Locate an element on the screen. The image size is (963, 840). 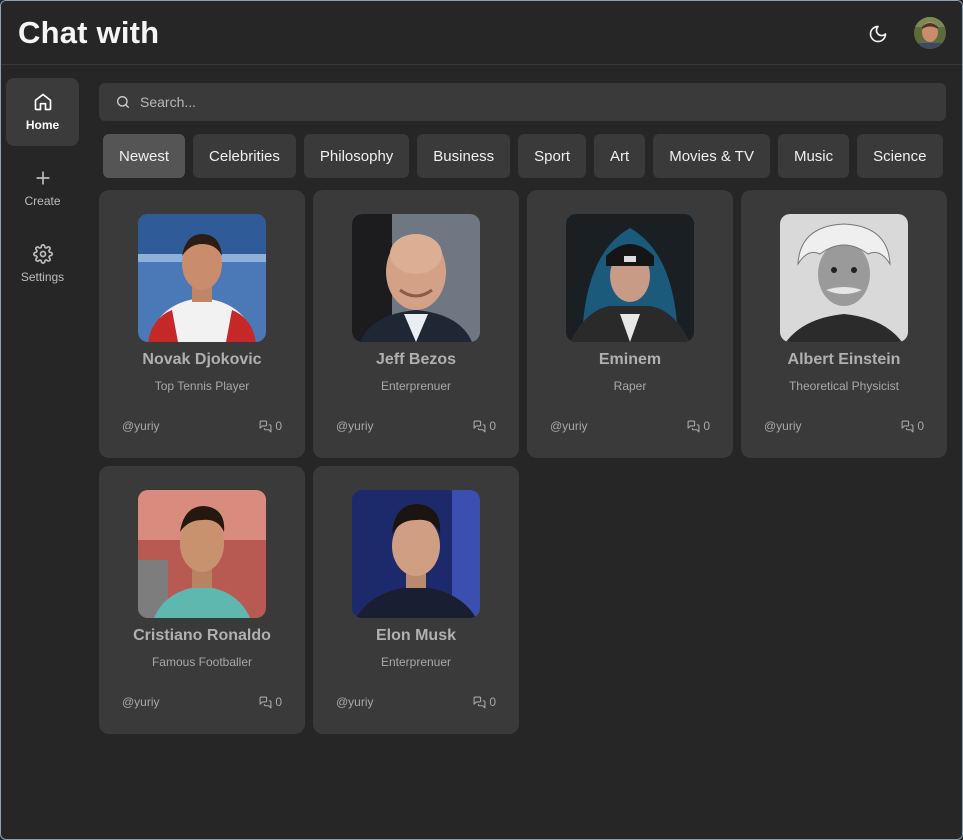
category-movies-tv: Movies & TV is located at coordinates (711, 156).